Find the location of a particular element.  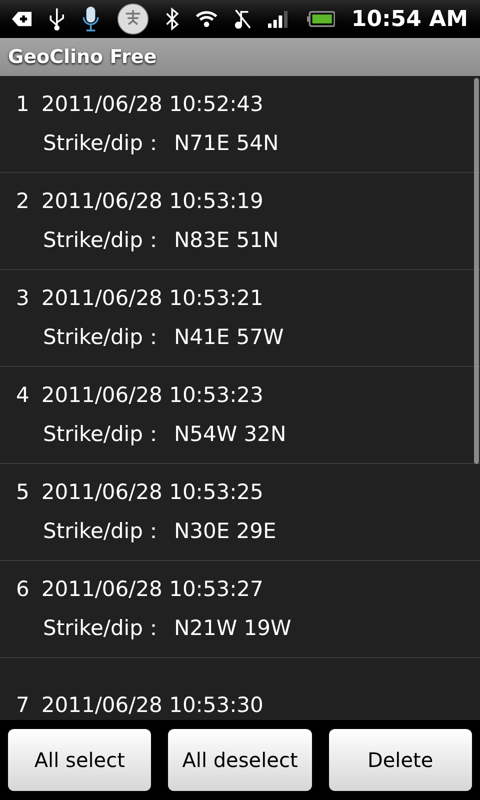

wifi-icon is located at coordinates (206, 19).